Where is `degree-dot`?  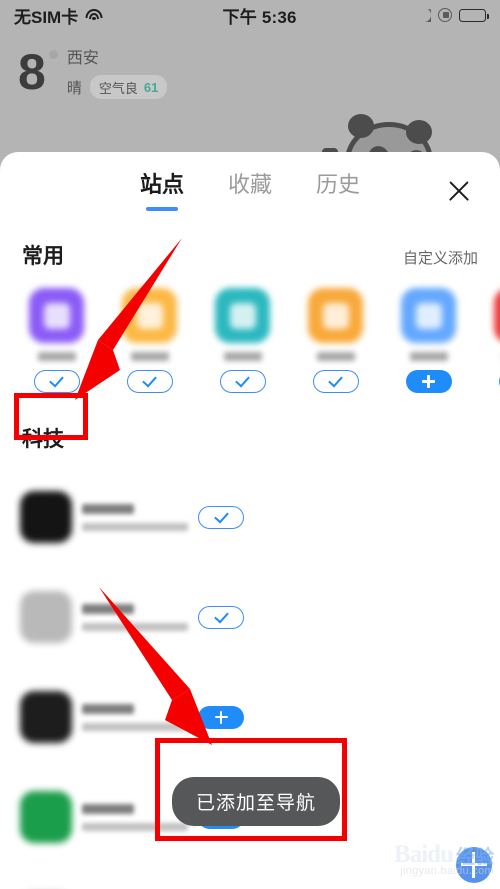
degree-dot is located at coordinates (53, 54).